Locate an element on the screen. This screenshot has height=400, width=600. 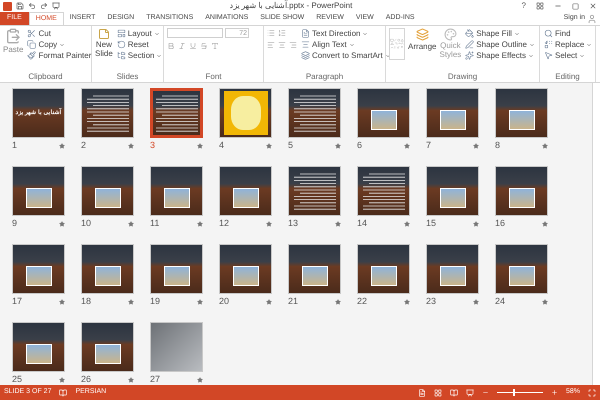
close-icon is located at coordinates (593, 6).